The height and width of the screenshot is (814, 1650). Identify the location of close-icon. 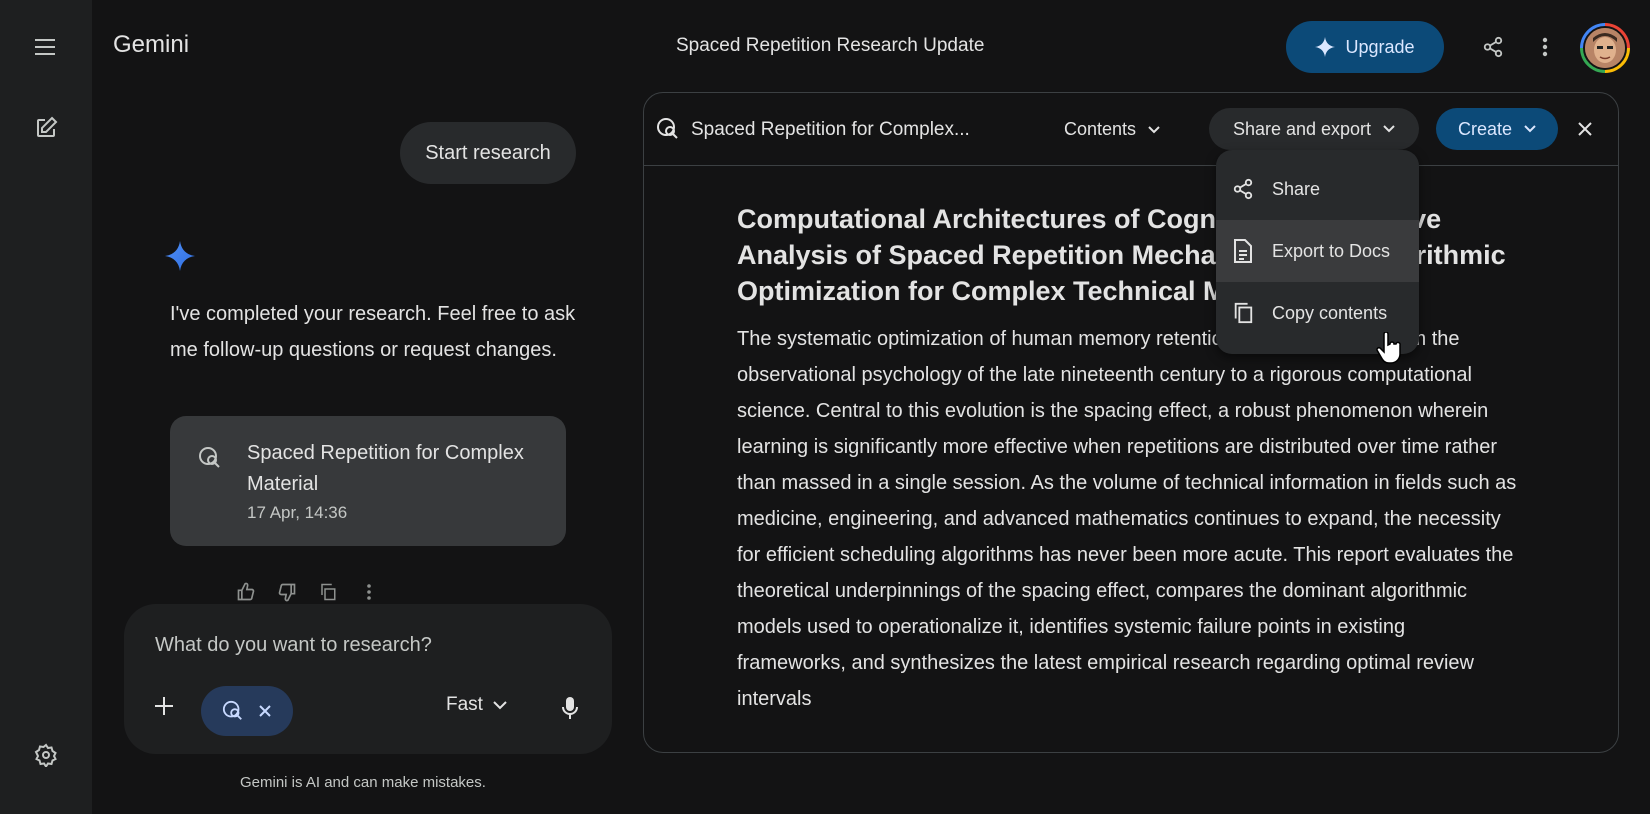
(1585, 129).